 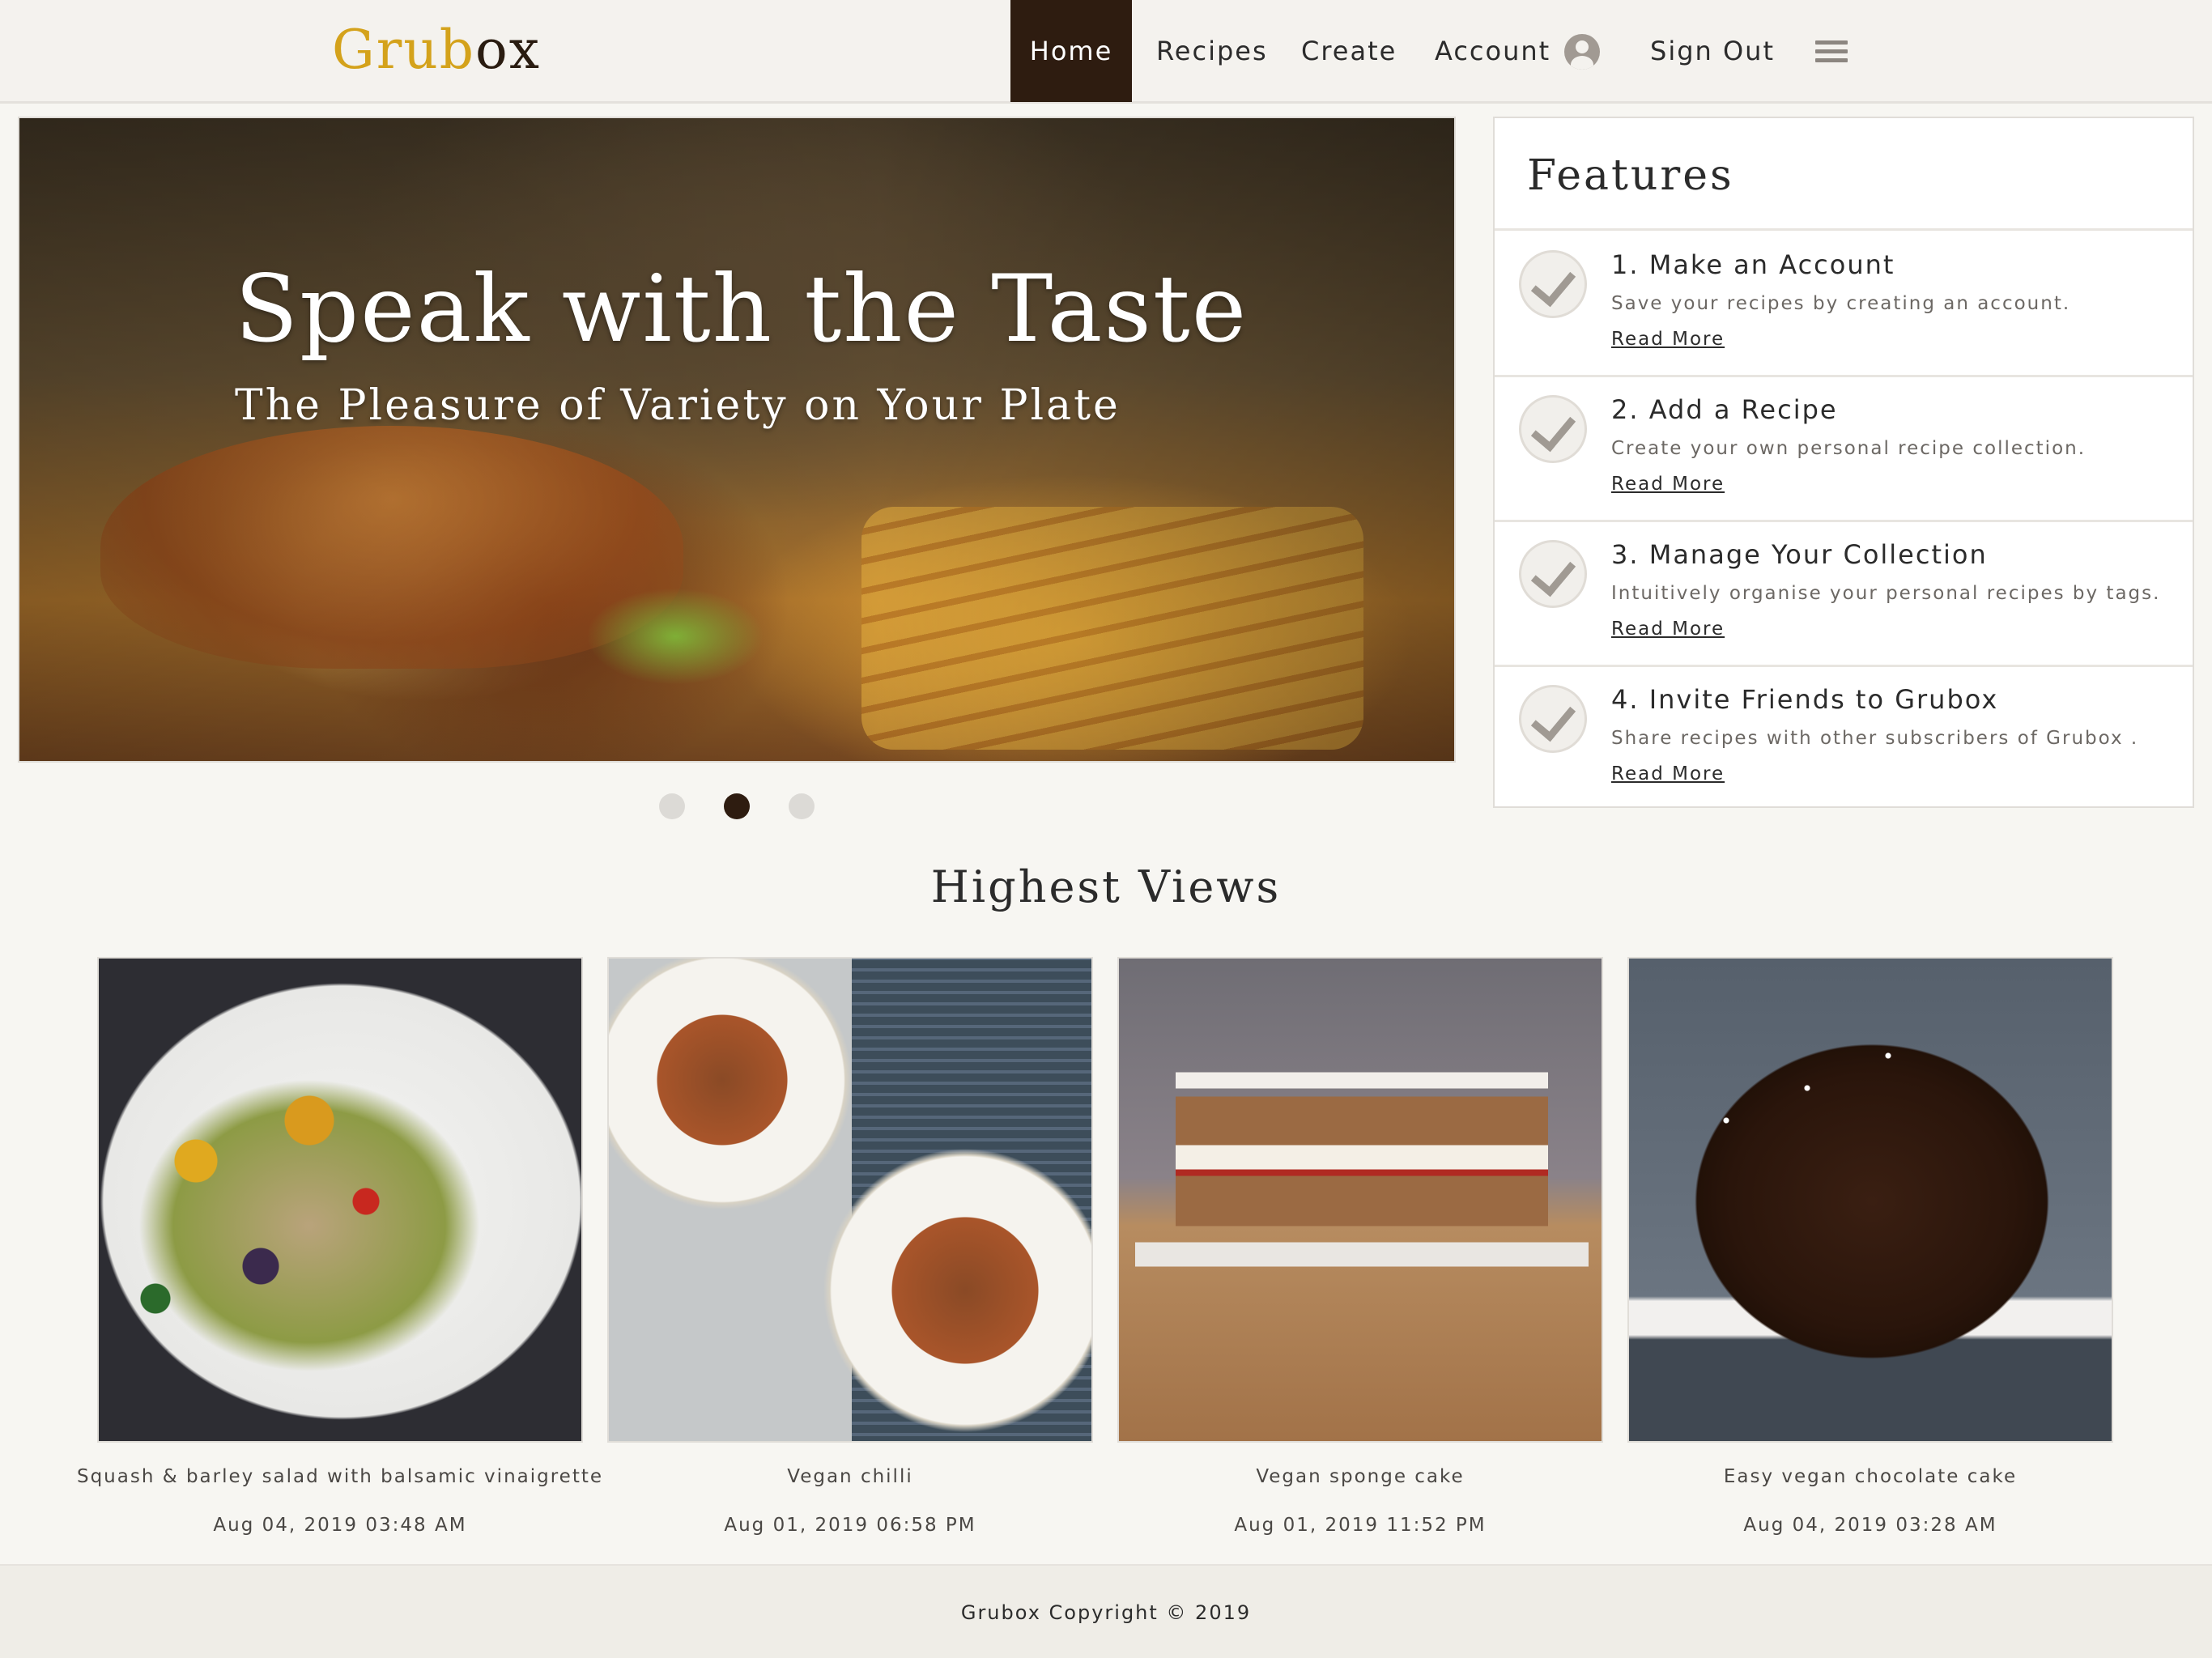 I want to click on recipe-card: Vegan chilli Aug 01, 2019 06:58 PM, so click(x=850, y=1256).